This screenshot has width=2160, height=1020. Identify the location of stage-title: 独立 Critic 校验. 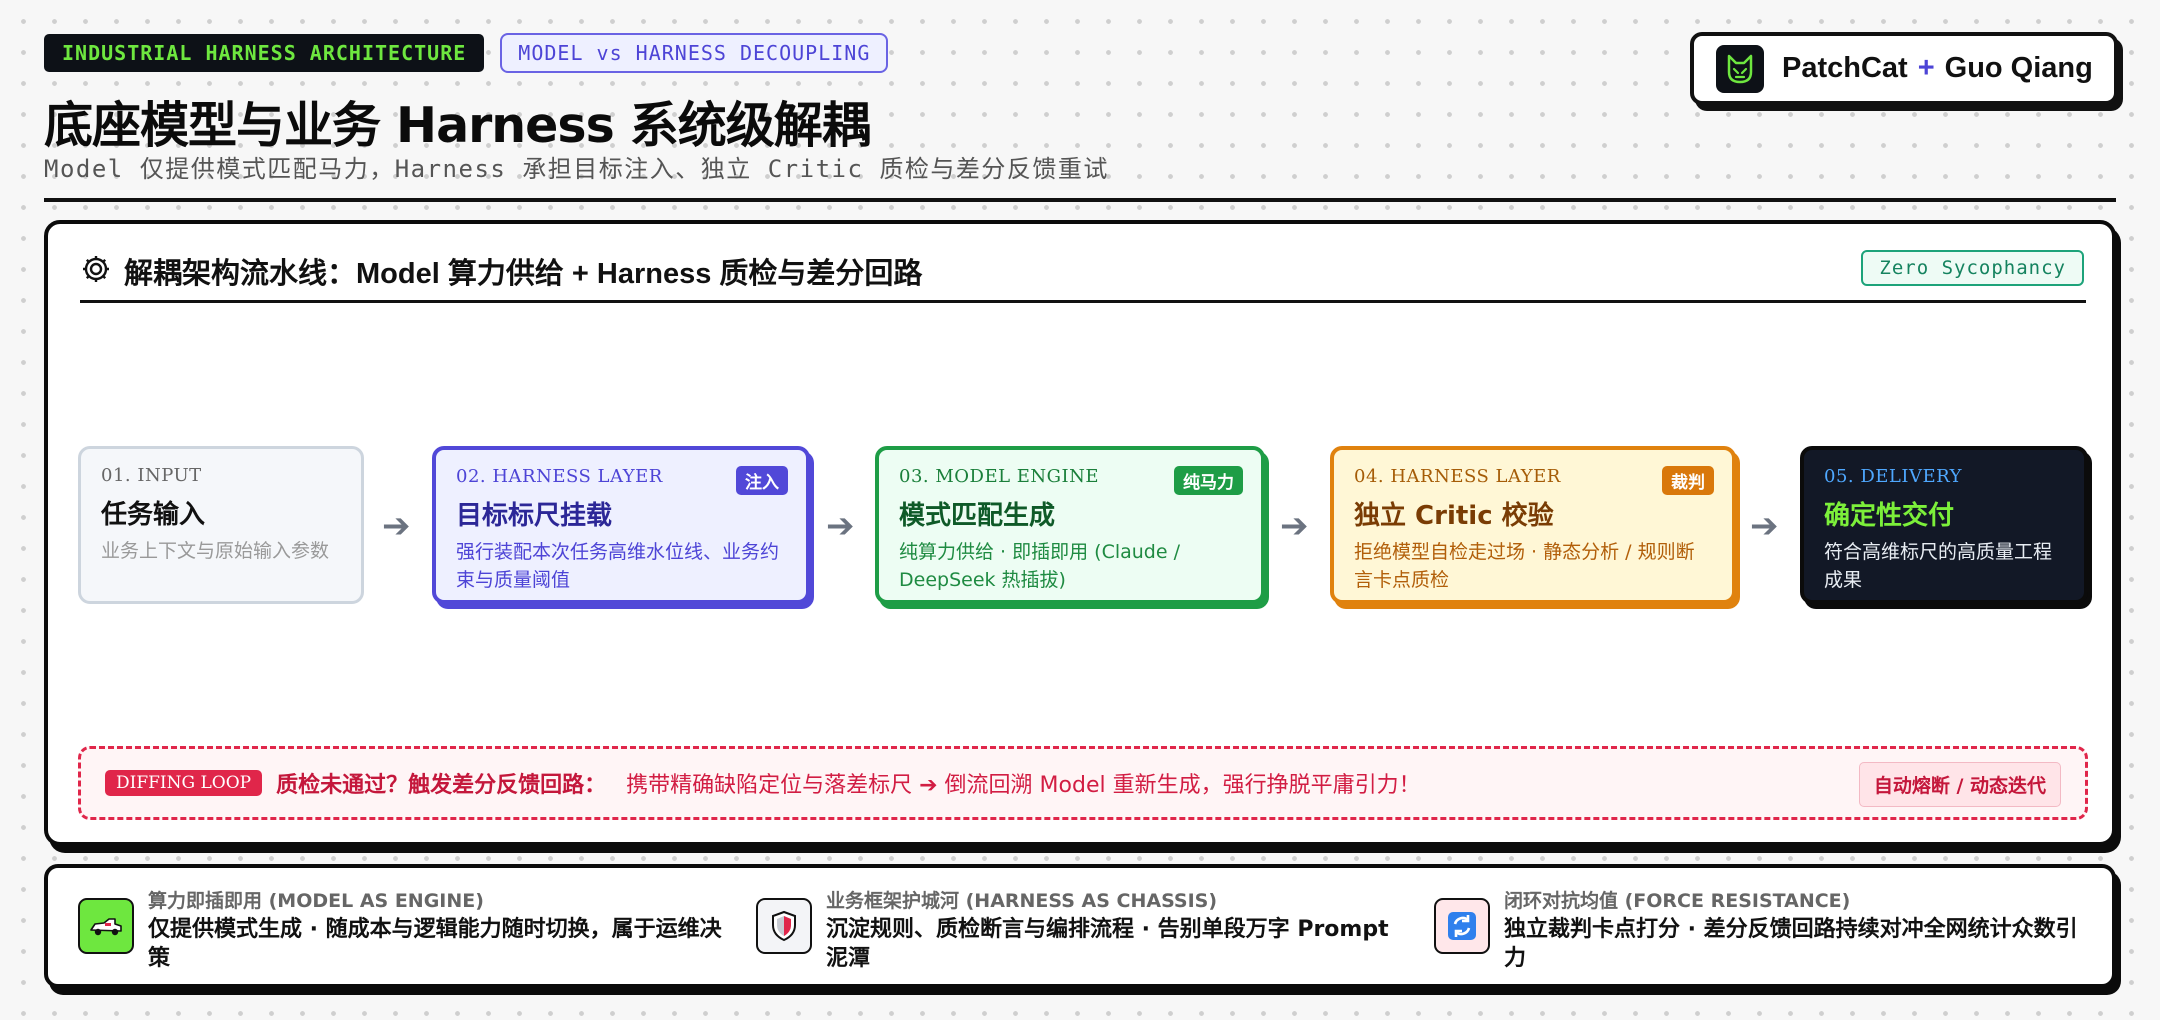
(1454, 516).